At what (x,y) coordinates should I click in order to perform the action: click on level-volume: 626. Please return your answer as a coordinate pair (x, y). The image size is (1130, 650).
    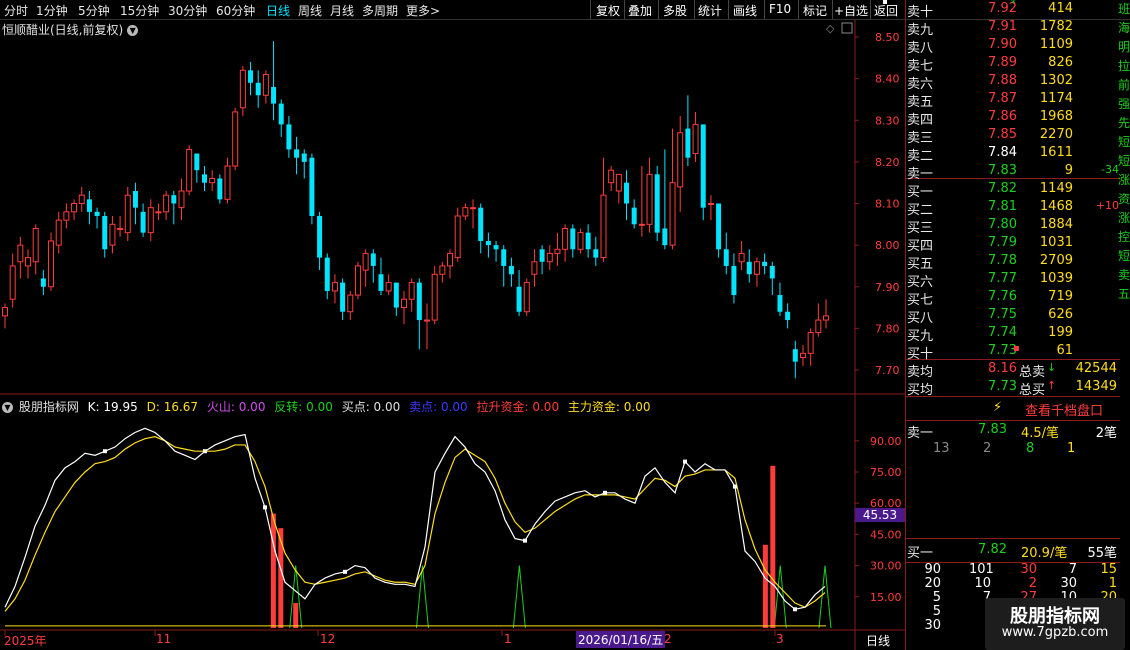
    Looking at the image, I should click on (1060, 314).